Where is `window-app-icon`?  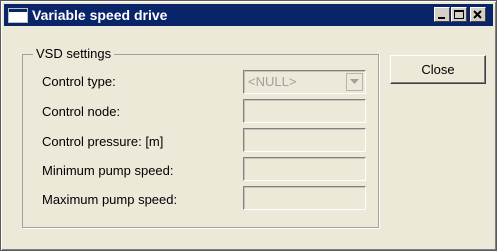
window-app-icon is located at coordinates (18, 15).